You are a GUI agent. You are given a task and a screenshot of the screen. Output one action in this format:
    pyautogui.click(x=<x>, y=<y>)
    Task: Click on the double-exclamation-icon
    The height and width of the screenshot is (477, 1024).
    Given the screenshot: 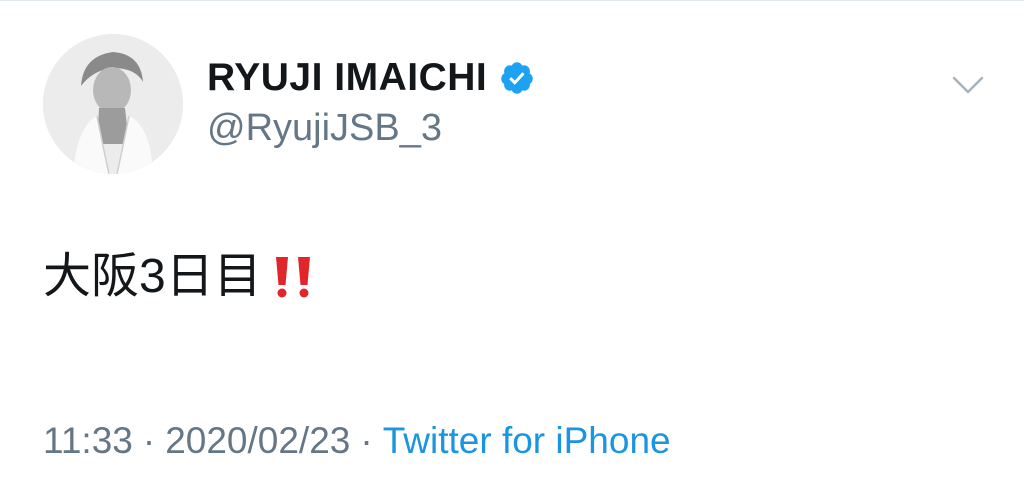 What is the action you would take?
    pyautogui.click(x=294, y=277)
    